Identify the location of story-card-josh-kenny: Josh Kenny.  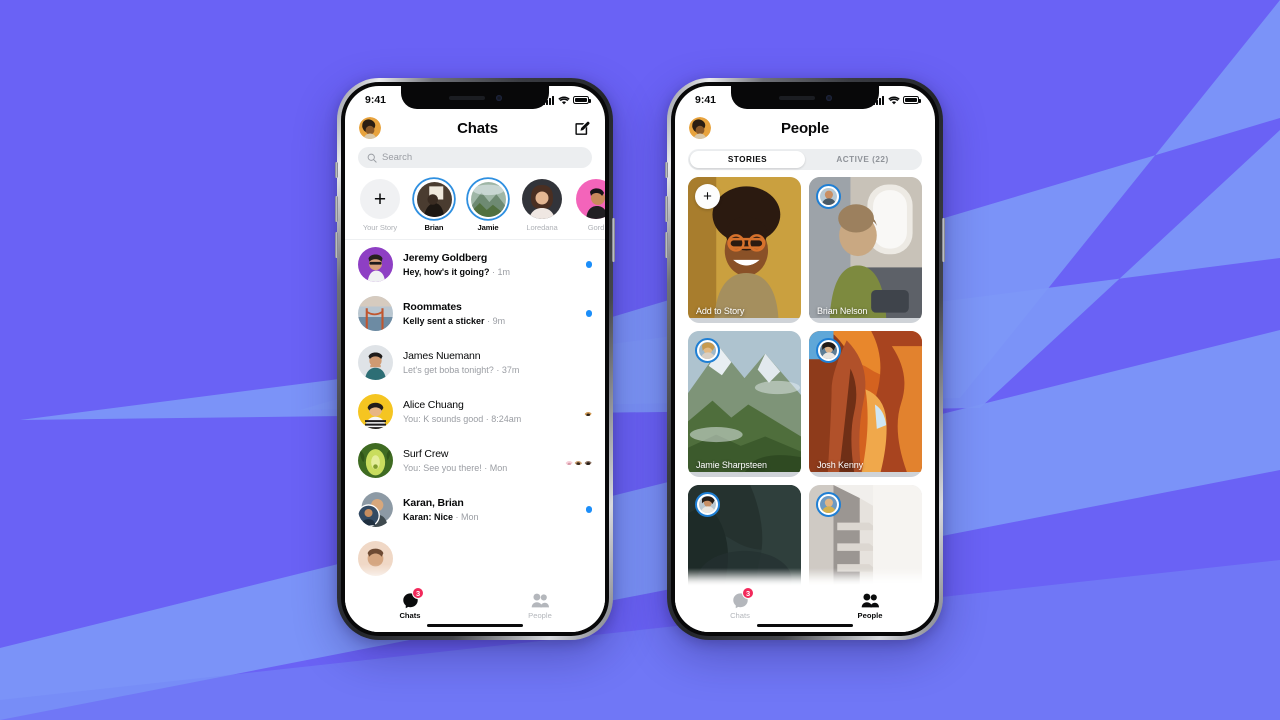
(865, 404).